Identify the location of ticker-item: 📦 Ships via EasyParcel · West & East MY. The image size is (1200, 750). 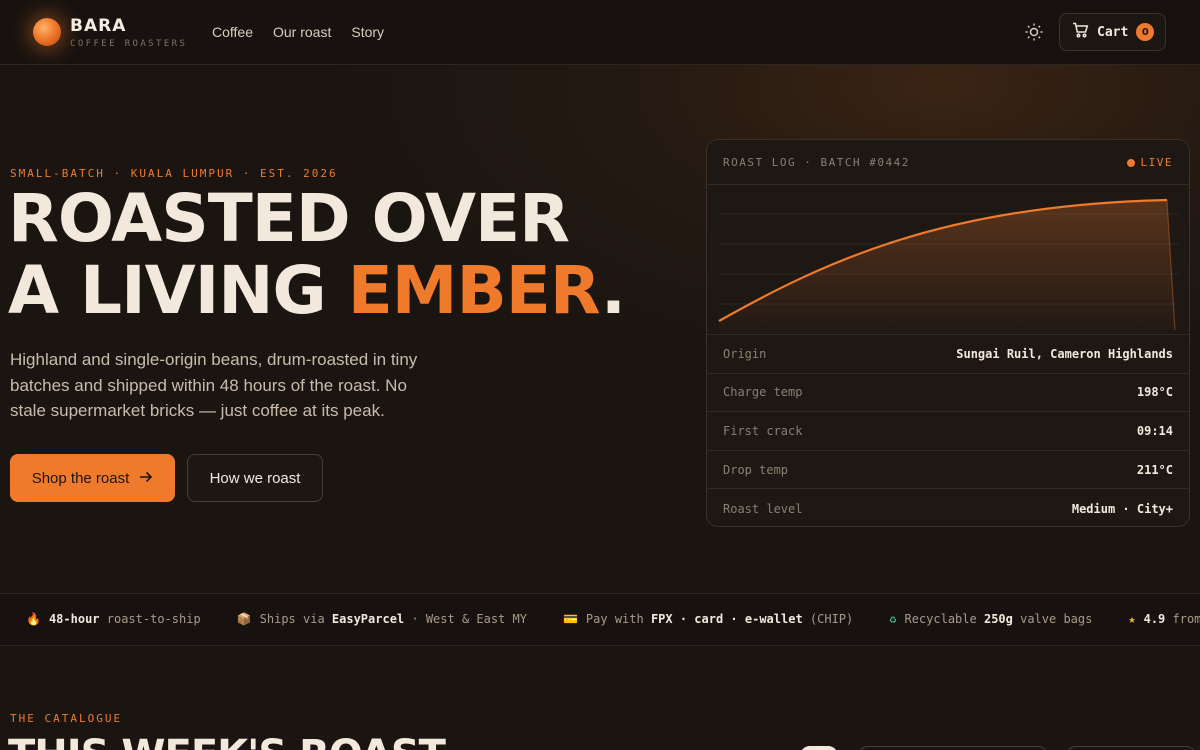
(382, 619).